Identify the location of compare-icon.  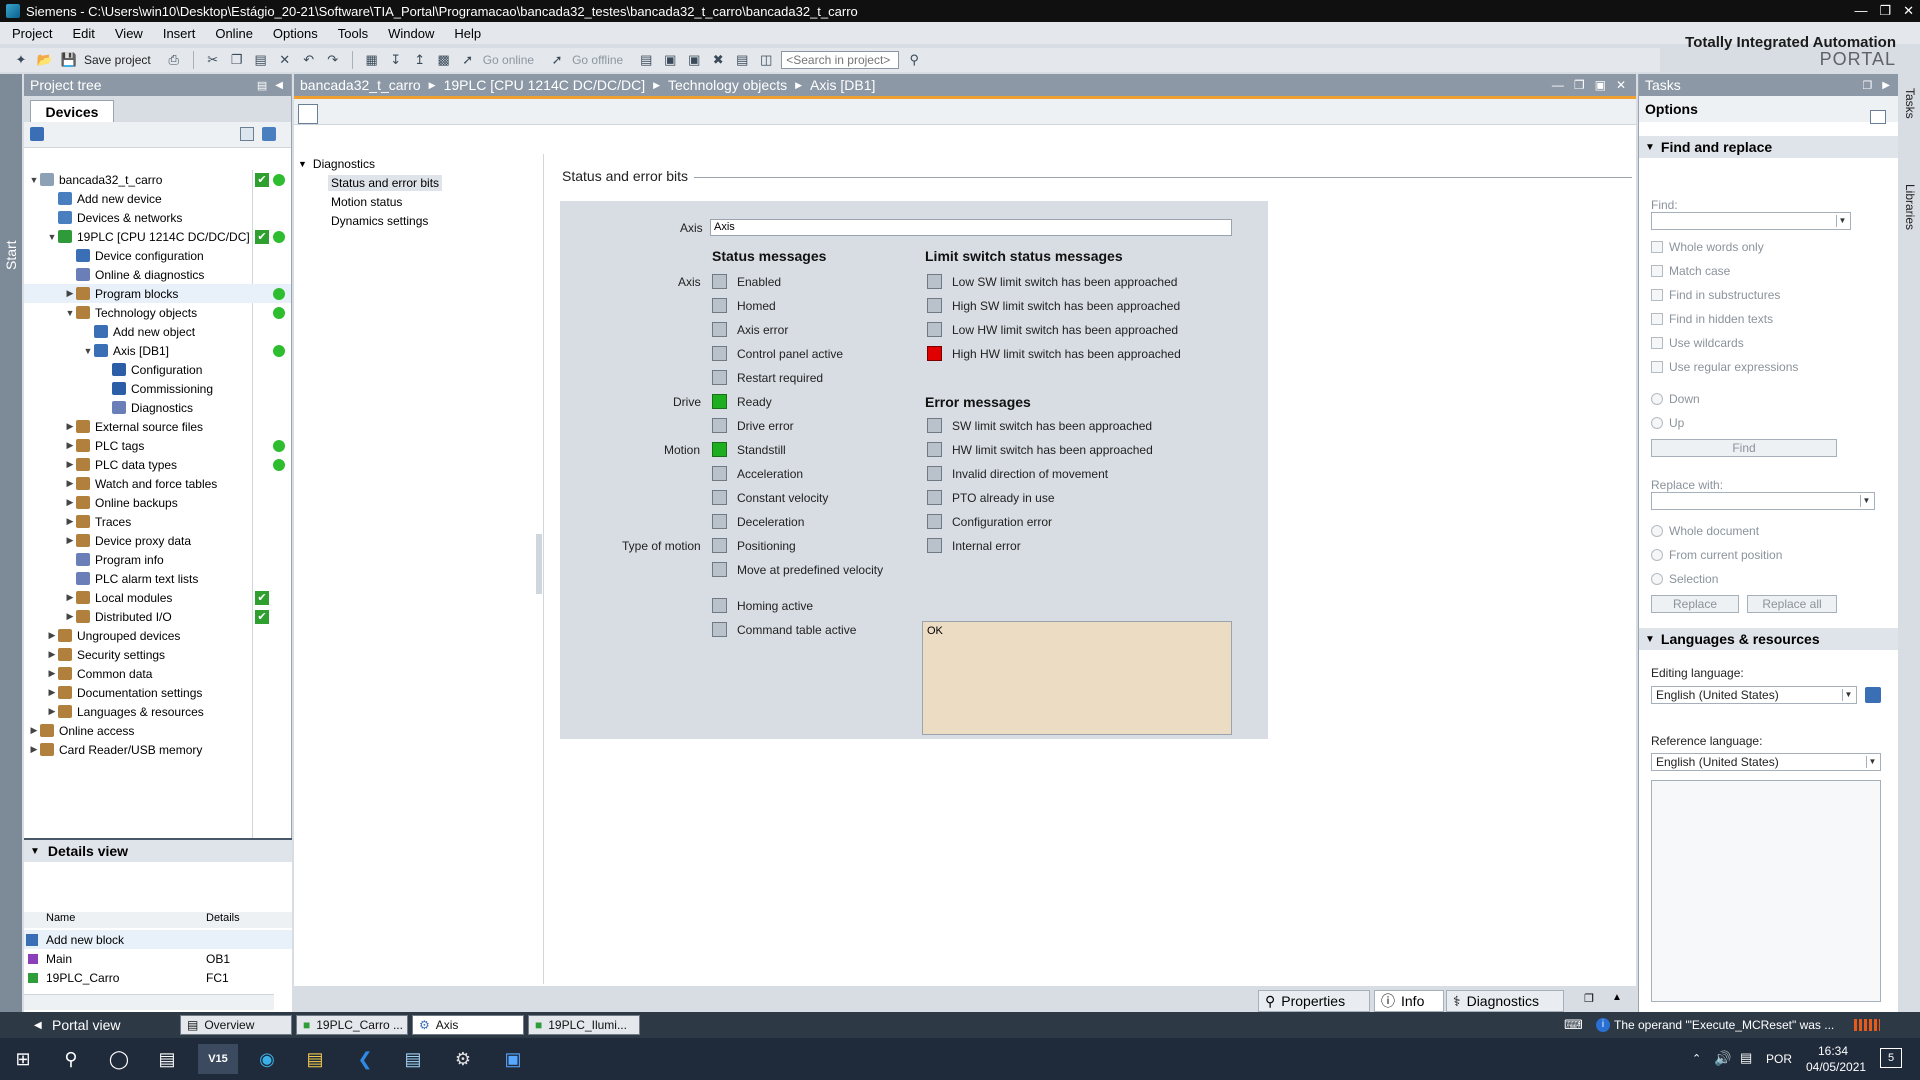
(269, 134).